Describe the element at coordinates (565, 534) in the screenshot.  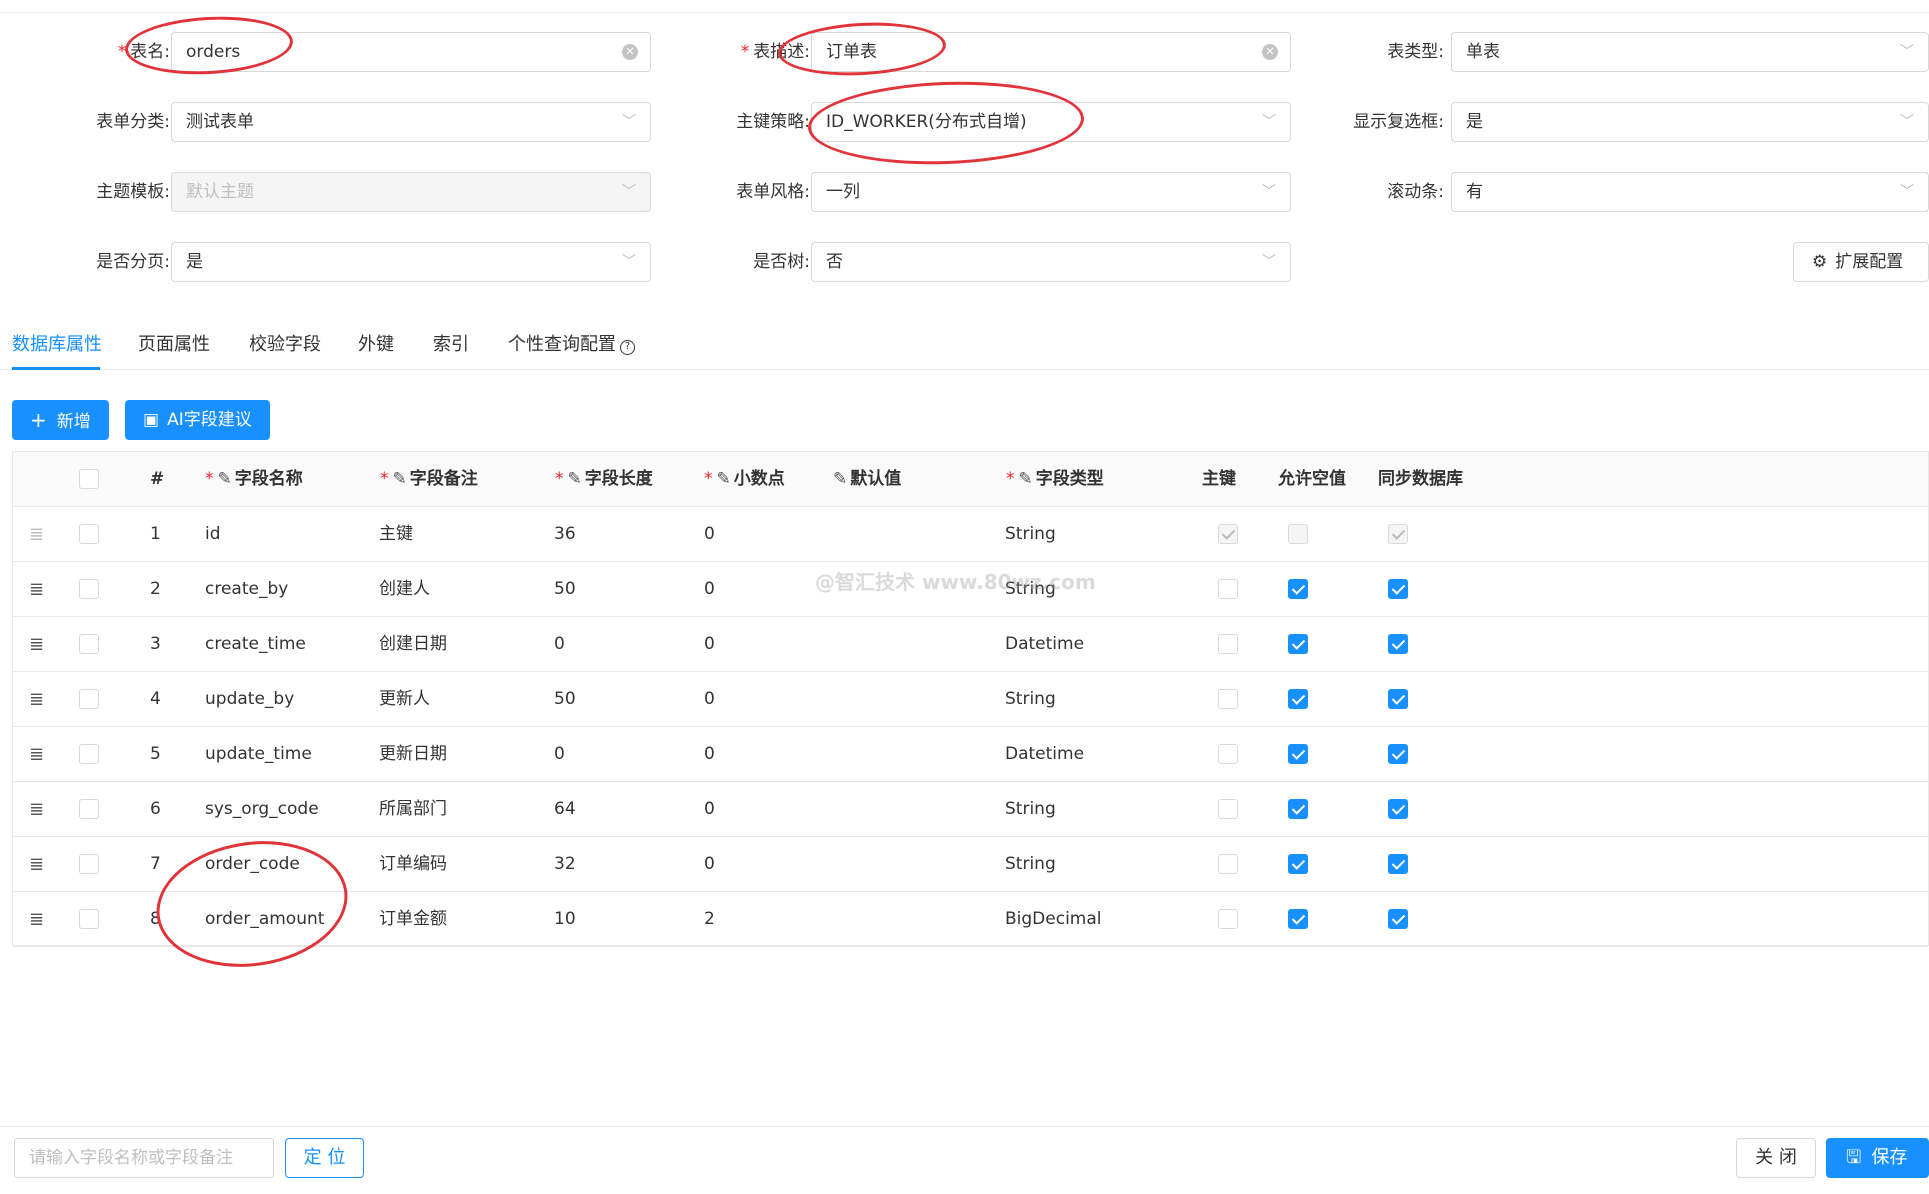
I see `cell-field-length: 36` at that location.